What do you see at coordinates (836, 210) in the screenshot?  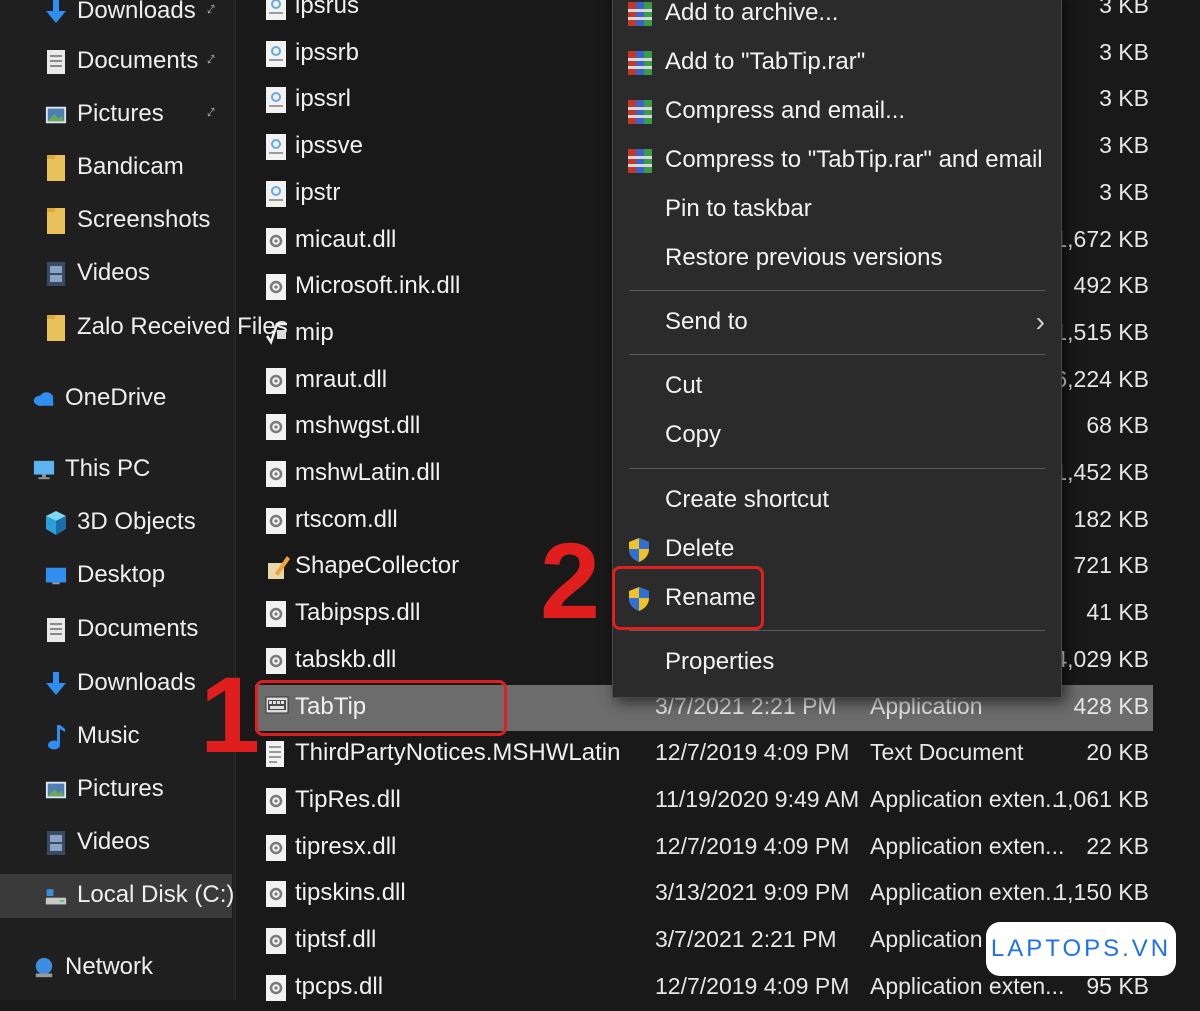 I see `menu-item-pin-to-taskbar: Pin to taskbar` at bounding box center [836, 210].